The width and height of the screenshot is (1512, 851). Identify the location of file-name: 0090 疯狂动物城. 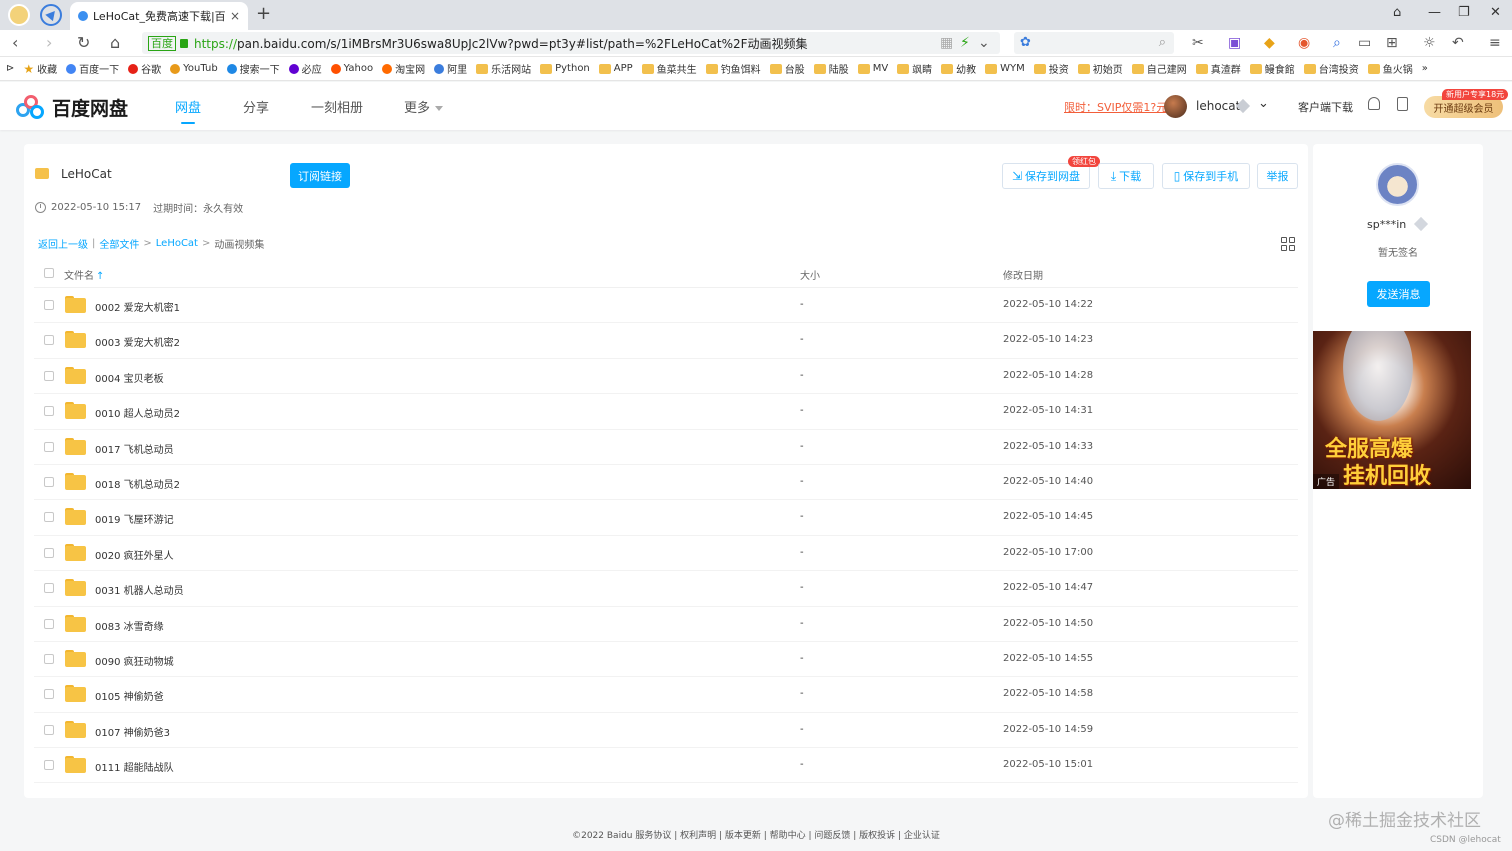
(134, 660).